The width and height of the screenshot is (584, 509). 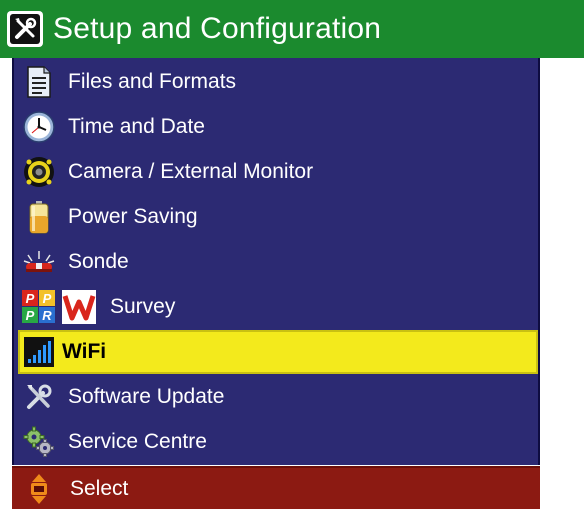 What do you see at coordinates (98, 261) in the screenshot?
I see `menu-item-label: Sonde` at bounding box center [98, 261].